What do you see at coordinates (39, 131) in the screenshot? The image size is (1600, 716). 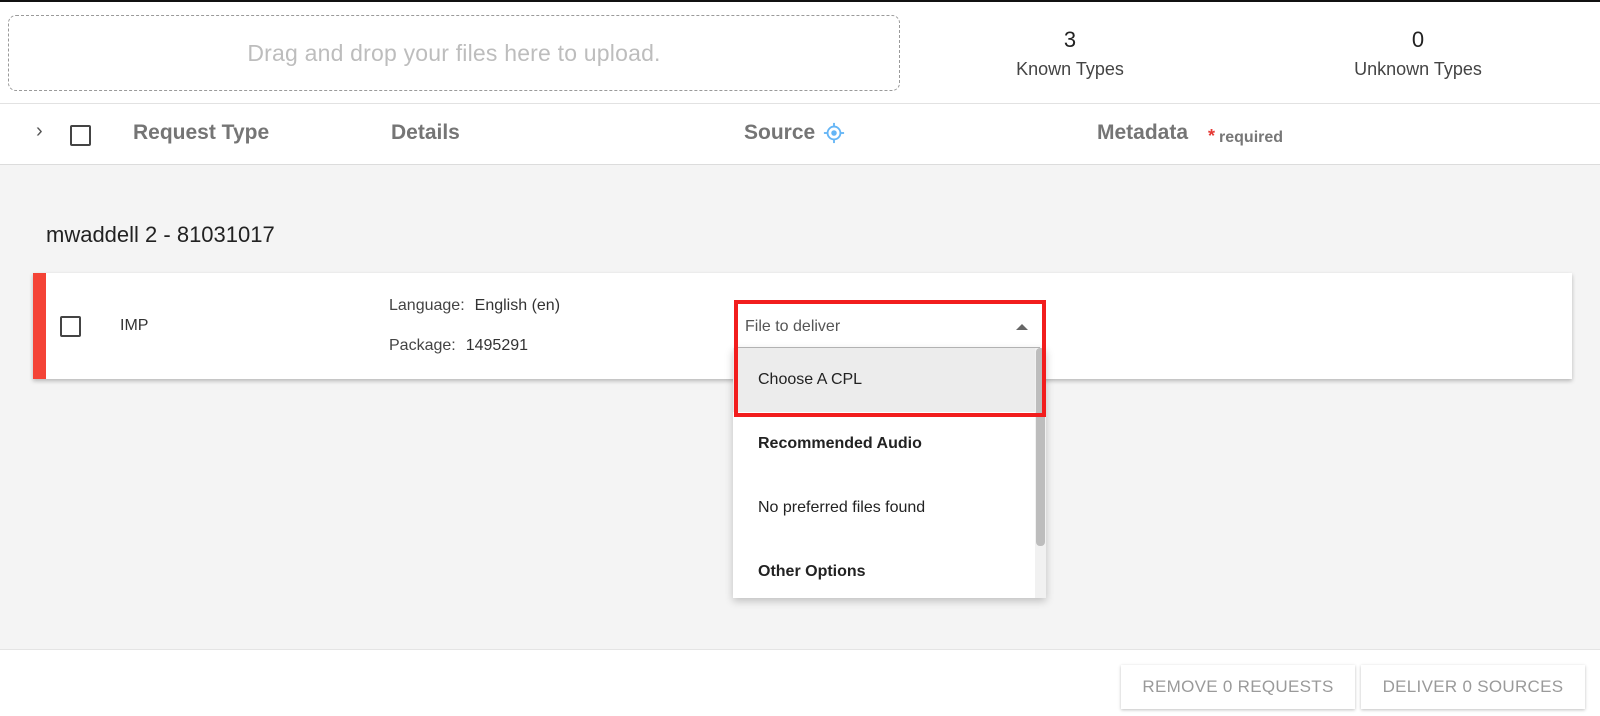 I see `chevron-right-icon: ›` at bounding box center [39, 131].